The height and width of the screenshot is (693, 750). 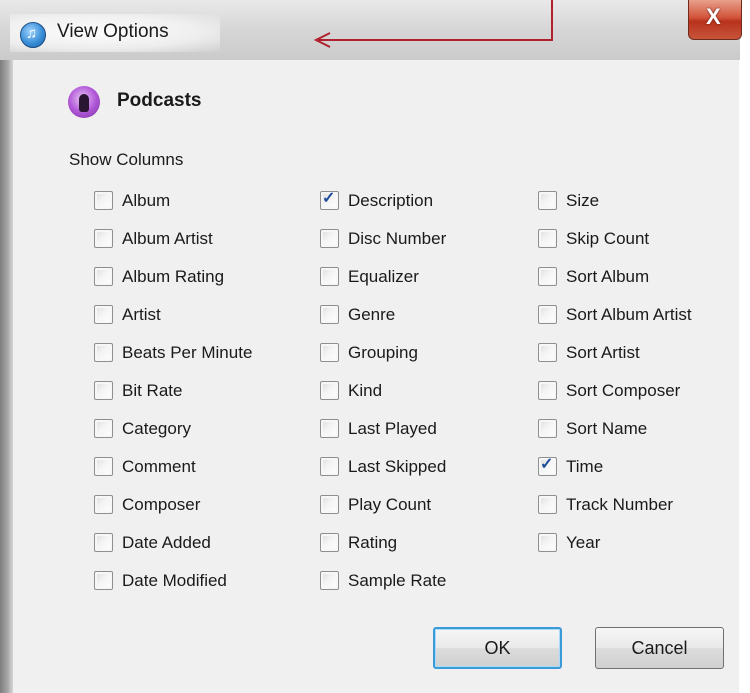 I want to click on checkbox-row: Sort Name, so click(x=615, y=433).